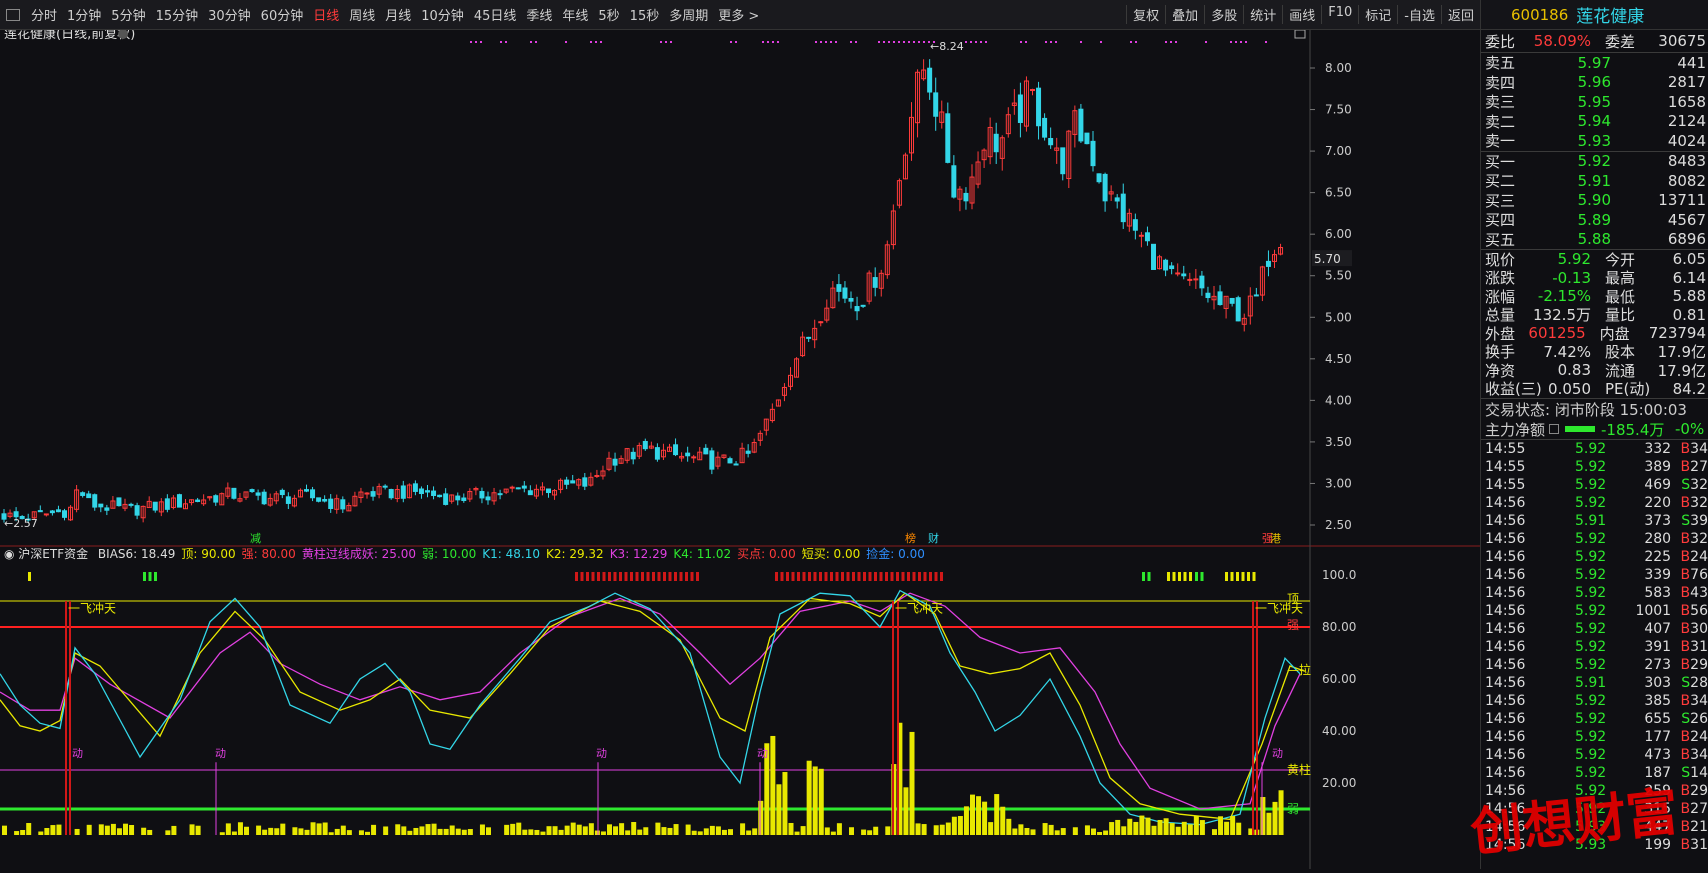 This screenshot has width=1708, height=873. Describe the element at coordinates (1591, 755) in the screenshot. I see `tick-price: 5.92` at that location.